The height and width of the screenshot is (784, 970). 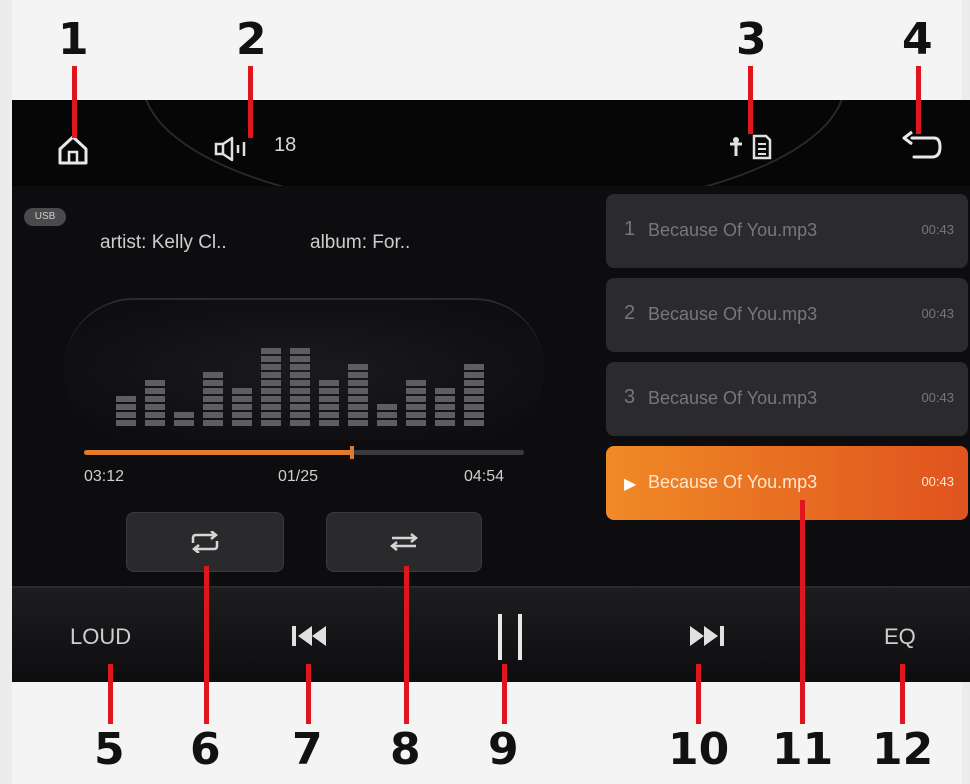 I want to click on frame-left-edge, so click(x=6, y=392).